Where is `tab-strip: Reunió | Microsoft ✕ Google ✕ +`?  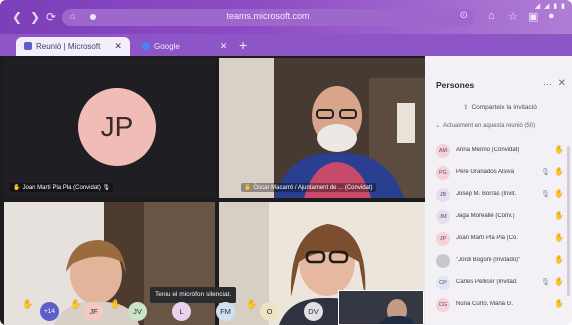 tab-strip: Reunió | Microsoft ✕ Google ✕ + is located at coordinates (286, 45).